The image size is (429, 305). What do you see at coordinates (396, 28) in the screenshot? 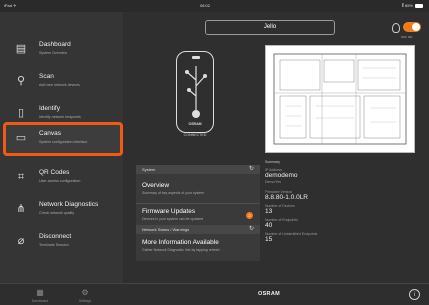
I see `lightbulb-icon` at bounding box center [396, 28].